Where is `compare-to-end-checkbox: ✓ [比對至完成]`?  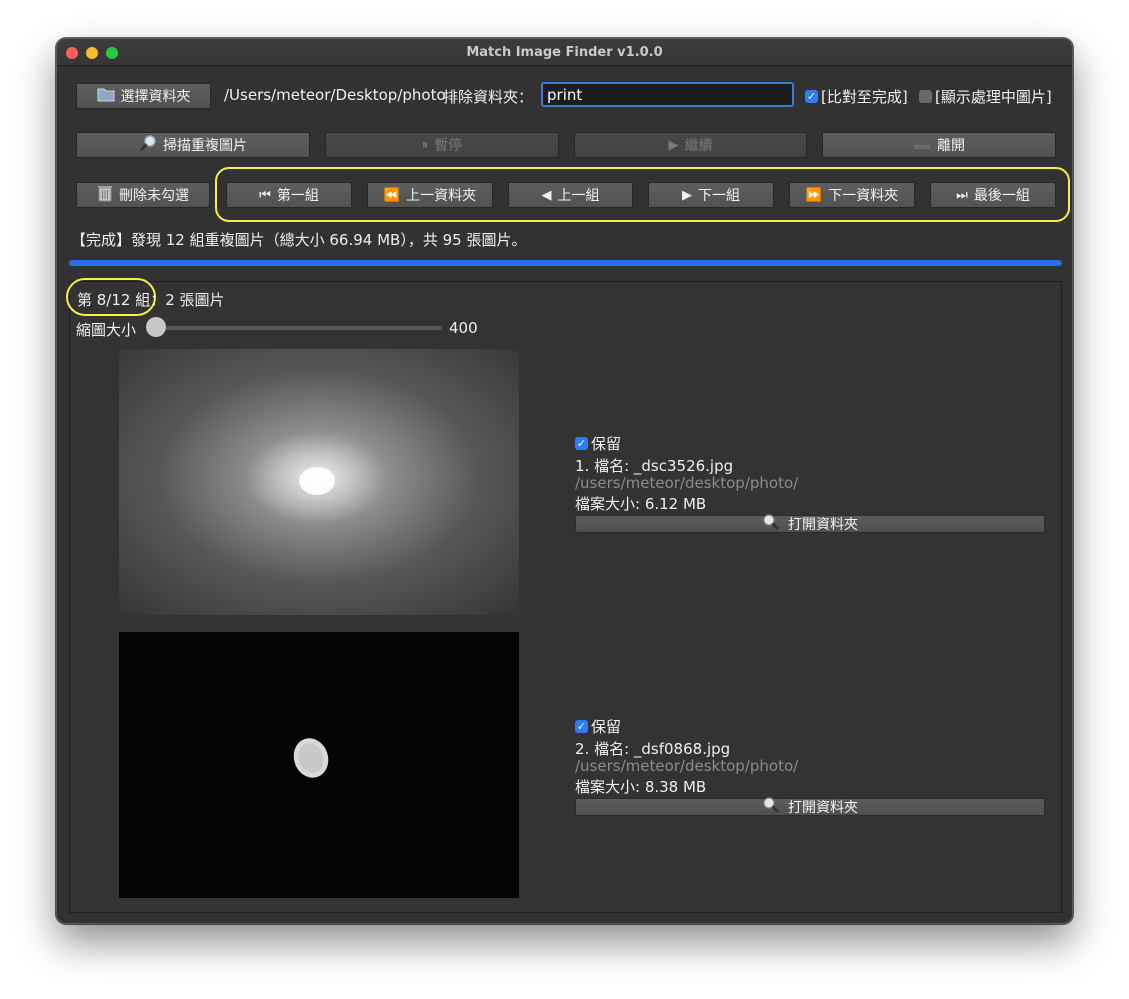 compare-to-end-checkbox: ✓ [比對至完成] is located at coordinates (856, 96).